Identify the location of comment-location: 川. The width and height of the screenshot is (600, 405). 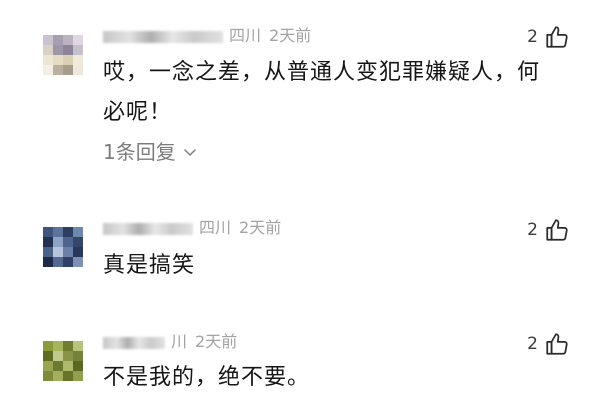
(179, 341).